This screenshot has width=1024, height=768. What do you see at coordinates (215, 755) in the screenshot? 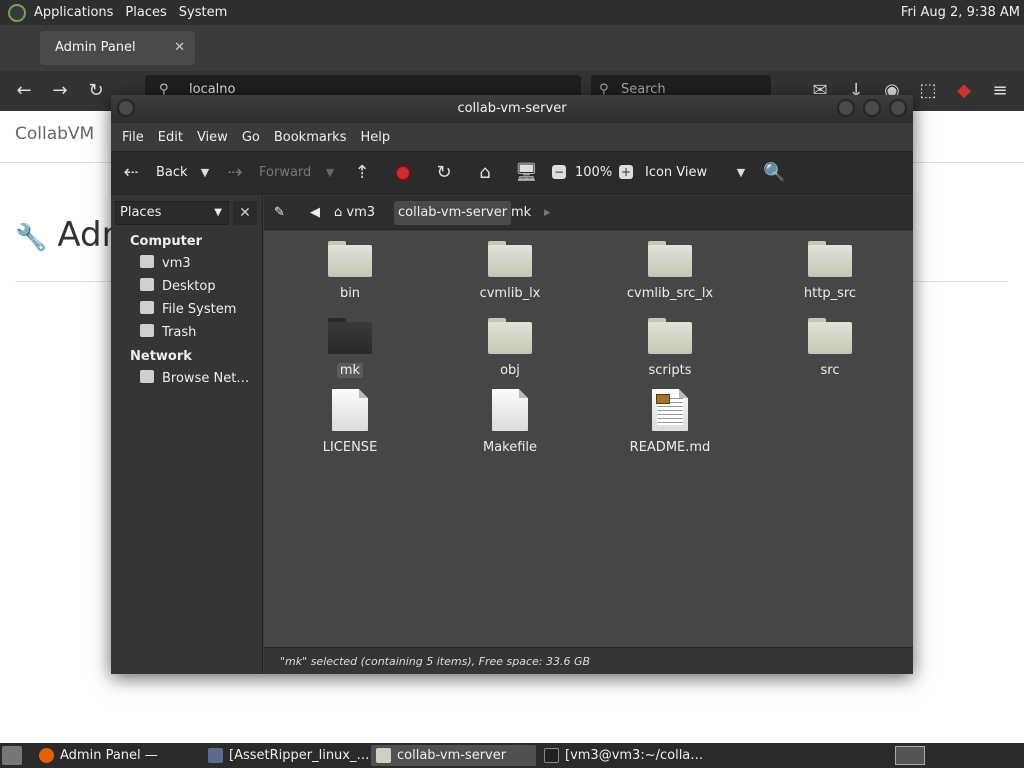
I see `app-window-icon` at bounding box center [215, 755].